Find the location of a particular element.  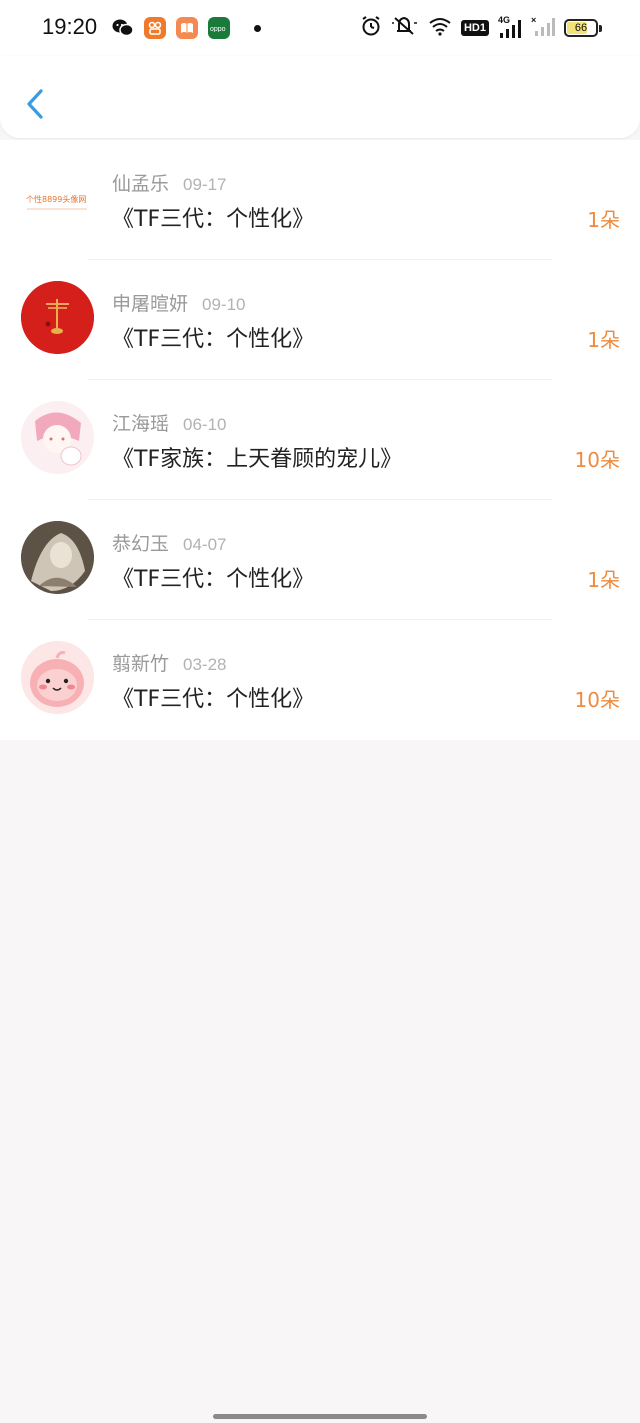

wifi-icon is located at coordinates (440, 28).